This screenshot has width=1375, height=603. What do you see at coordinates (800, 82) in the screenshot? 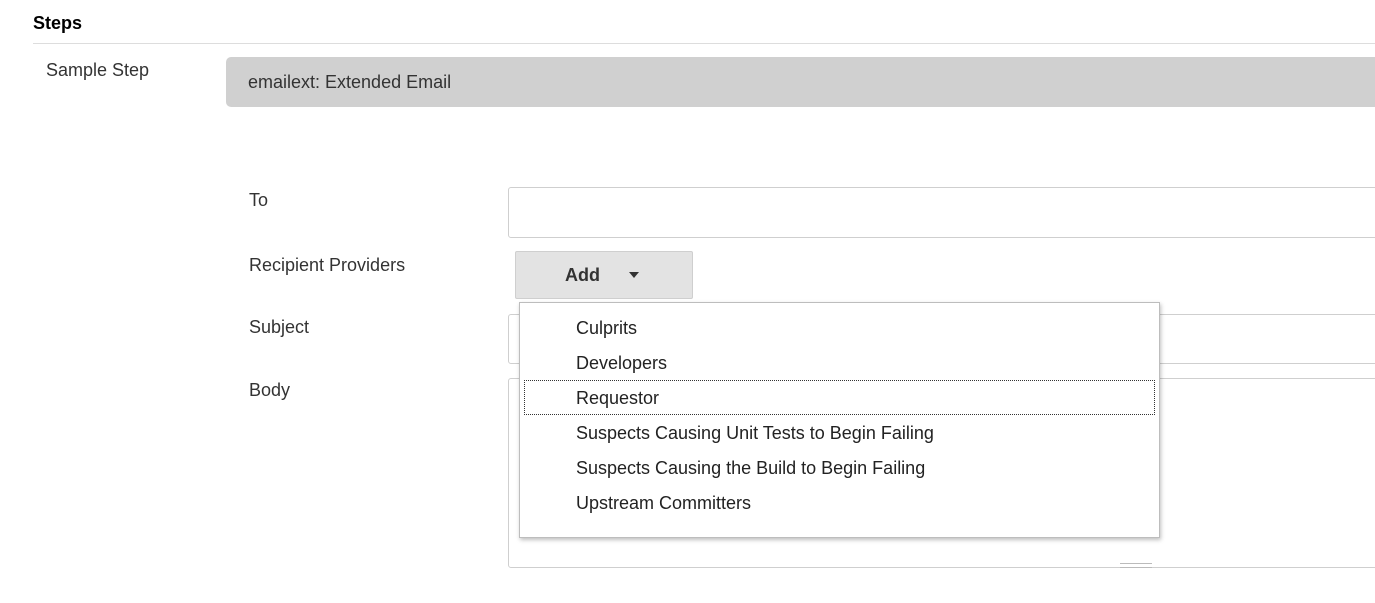
I see `sample-step-select: emailext: Extended Email` at bounding box center [800, 82].